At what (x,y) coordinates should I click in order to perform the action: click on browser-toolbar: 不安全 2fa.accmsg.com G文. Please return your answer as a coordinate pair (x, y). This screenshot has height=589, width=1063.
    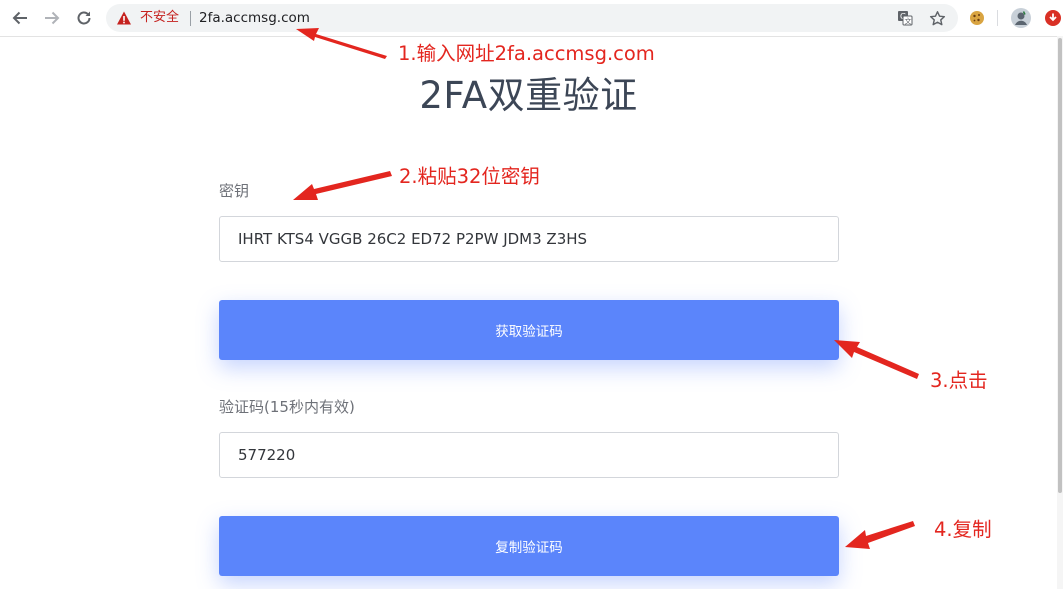
    Looking at the image, I should click on (531, 18).